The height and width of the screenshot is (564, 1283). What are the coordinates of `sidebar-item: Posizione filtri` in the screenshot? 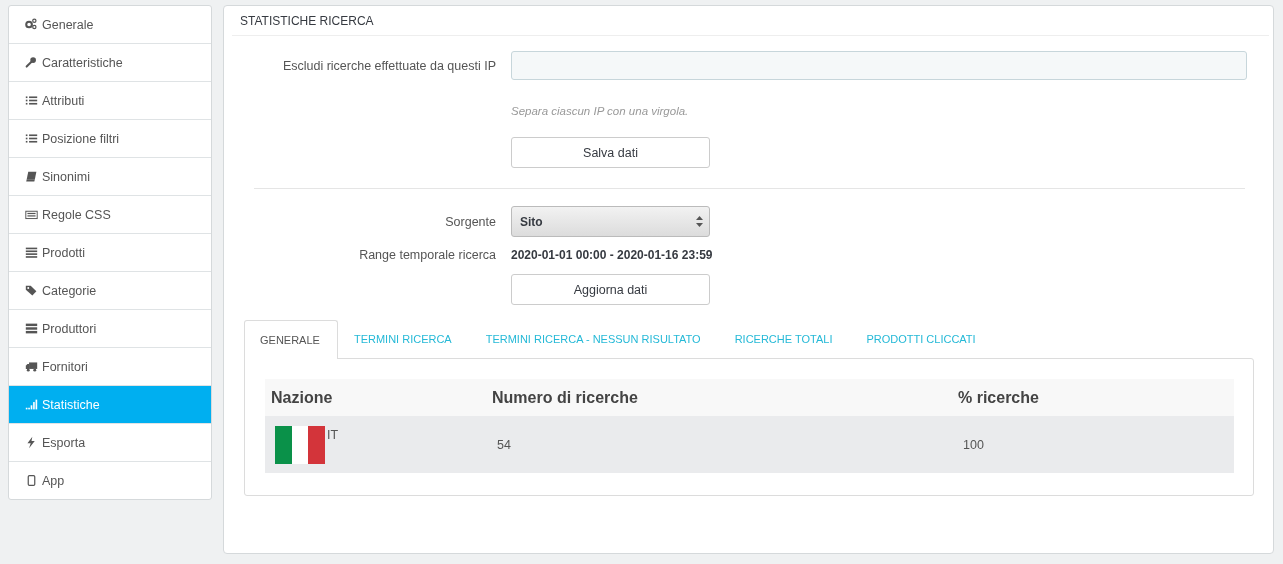 It's located at (110, 139).